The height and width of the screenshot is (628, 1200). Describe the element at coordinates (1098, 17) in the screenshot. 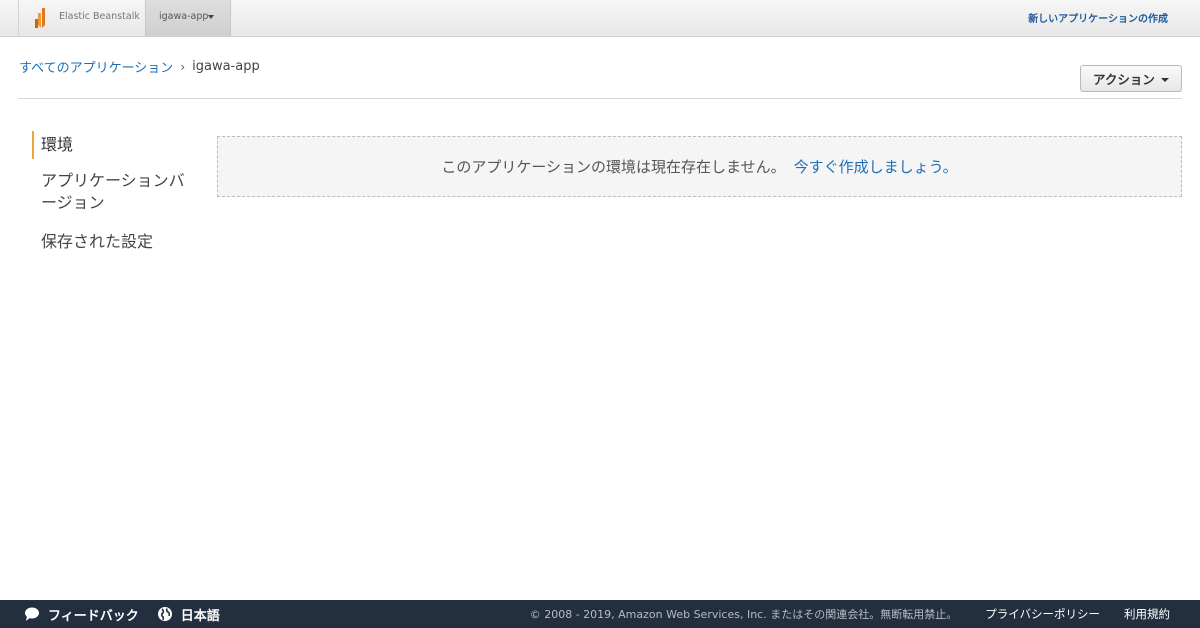

I see `create-application-link: 新しいアプリケーションの作成` at that location.